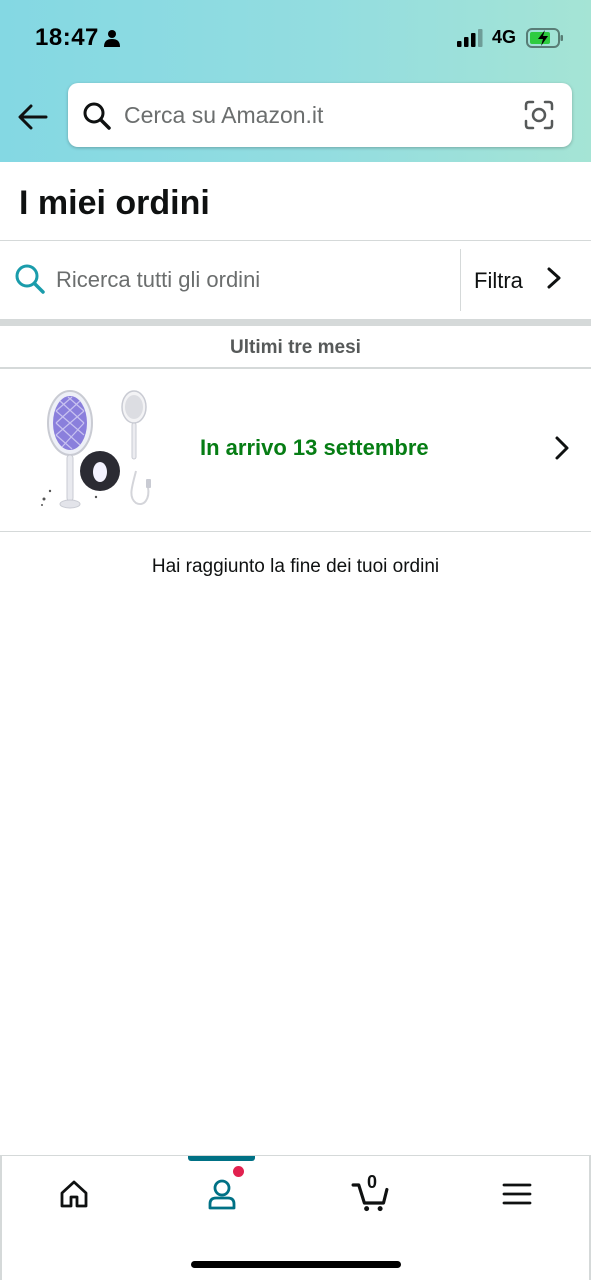 The height and width of the screenshot is (1280, 591). I want to click on tab-account, so click(222, 1196).